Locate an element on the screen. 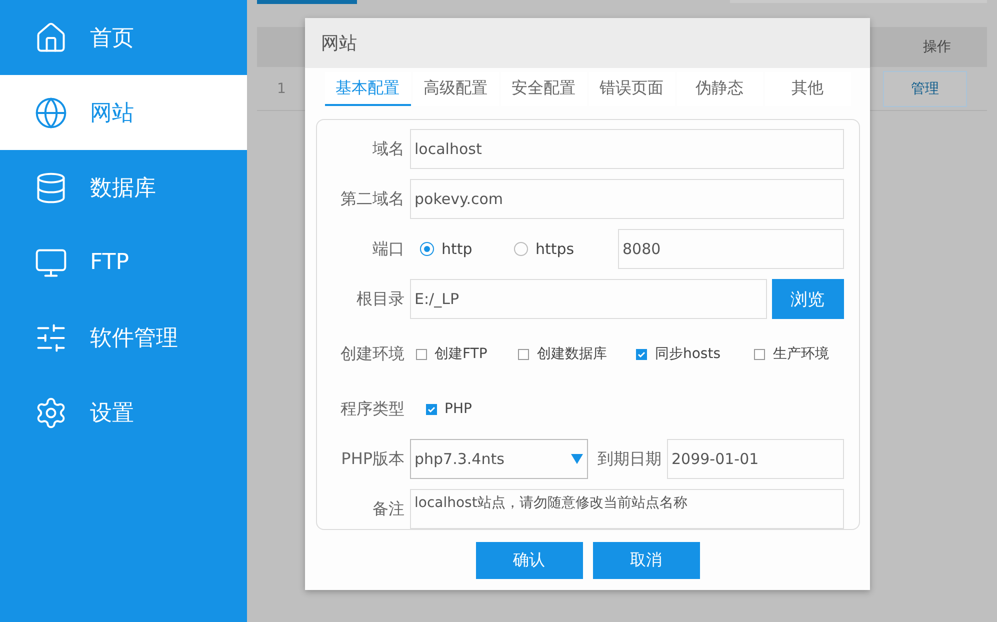 This screenshot has width=997, height=622. input-field: pokevy.com is located at coordinates (627, 199).